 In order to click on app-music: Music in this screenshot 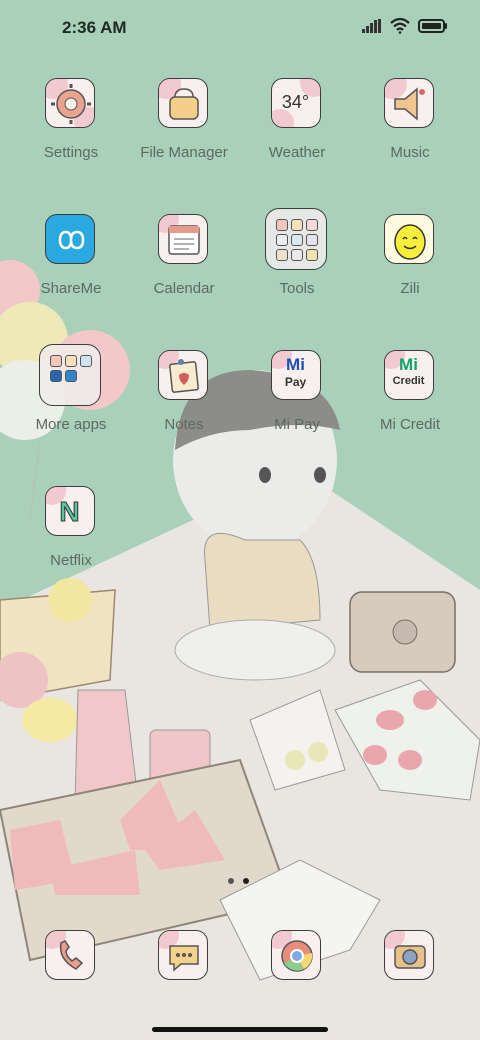, I will do `click(410, 138)`.